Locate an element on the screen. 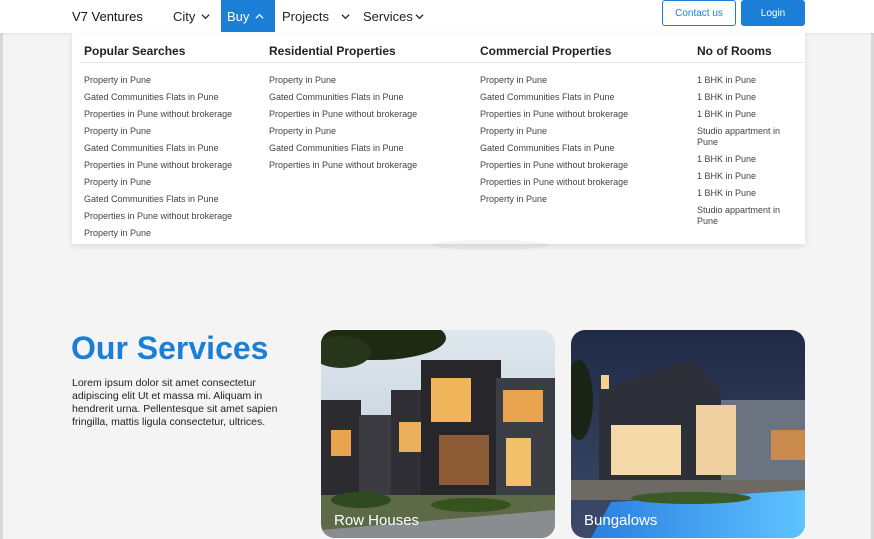 This screenshot has width=874, height=539. mega-col-title: Commercial Properties is located at coordinates (546, 51).